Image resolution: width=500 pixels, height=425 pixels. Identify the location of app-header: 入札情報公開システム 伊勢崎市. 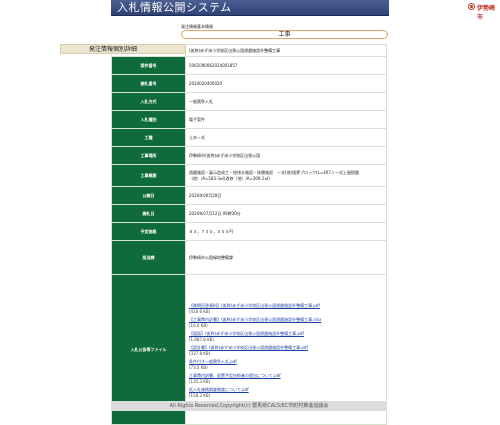
(305, 10).